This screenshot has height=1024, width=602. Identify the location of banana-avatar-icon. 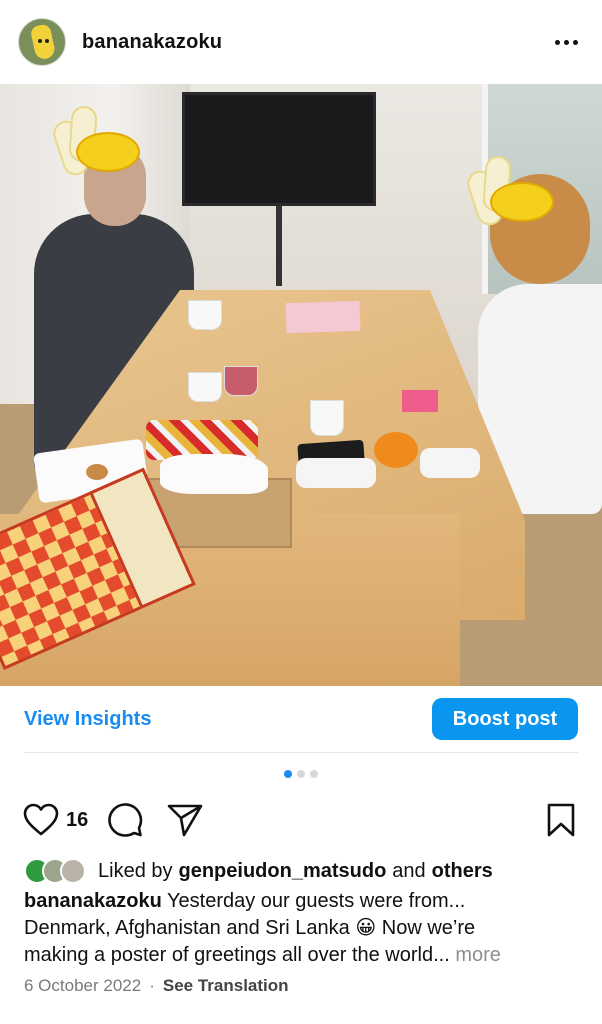
(43, 42).